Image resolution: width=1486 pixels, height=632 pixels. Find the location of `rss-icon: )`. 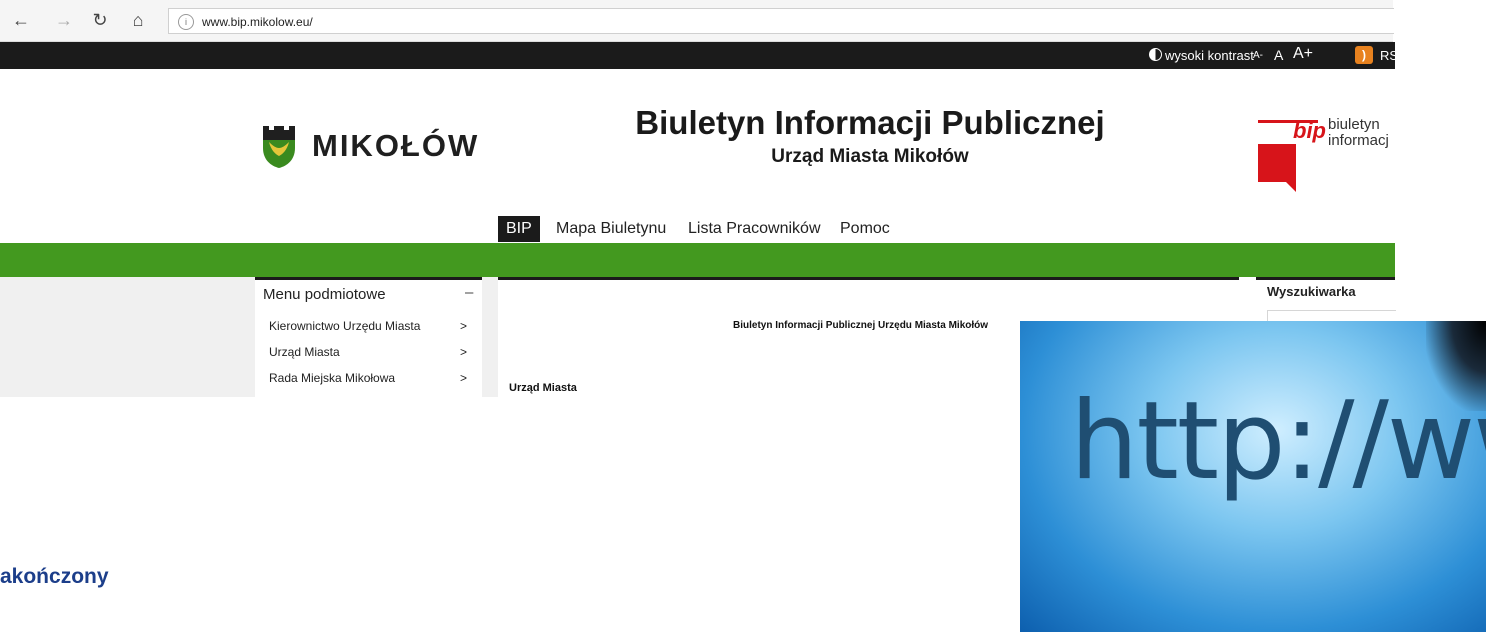

rss-icon: ) is located at coordinates (1364, 55).